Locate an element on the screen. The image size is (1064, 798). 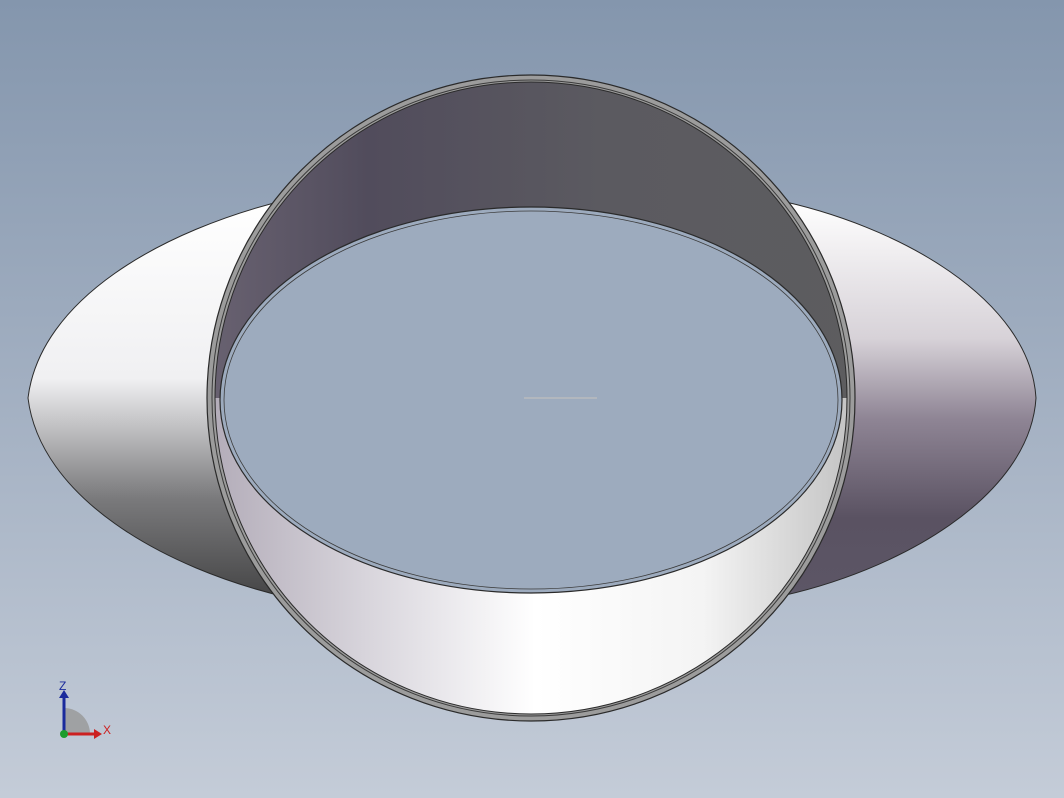
z-axis-label: Z is located at coordinates (62, 686).